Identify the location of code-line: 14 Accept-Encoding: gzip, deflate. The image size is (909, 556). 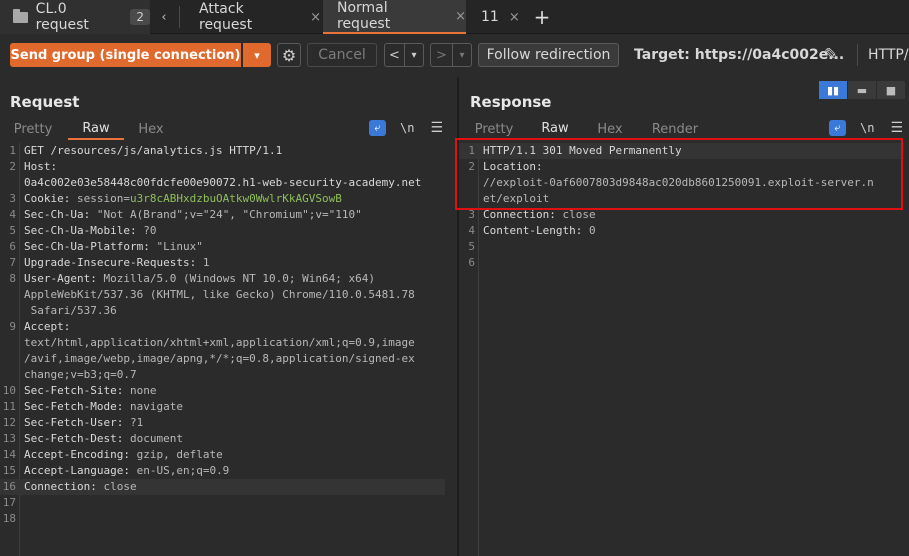
(222, 455).